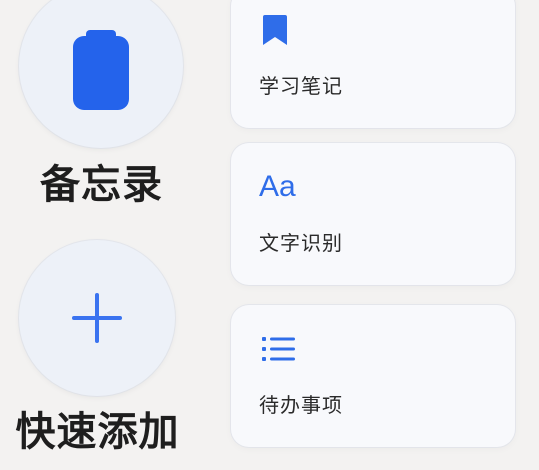 The height and width of the screenshot is (470, 539). I want to click on quick-add-button, so click(97, 318).